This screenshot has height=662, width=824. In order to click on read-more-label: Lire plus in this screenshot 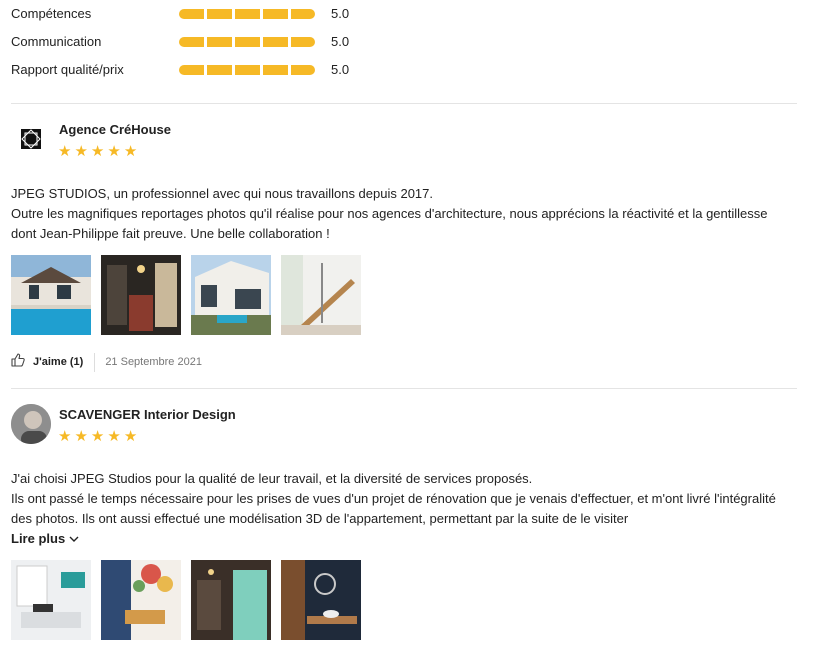, I will do `click(38, 538)`.